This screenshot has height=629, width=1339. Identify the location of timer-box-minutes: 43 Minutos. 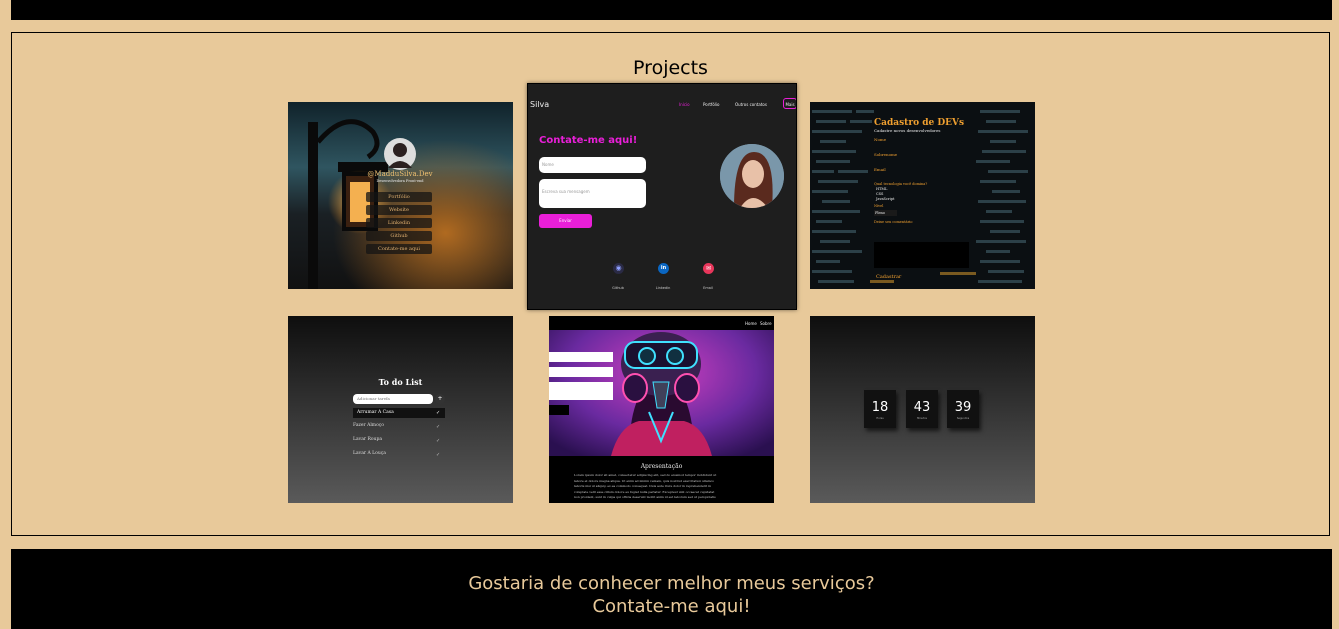
(922, 409).